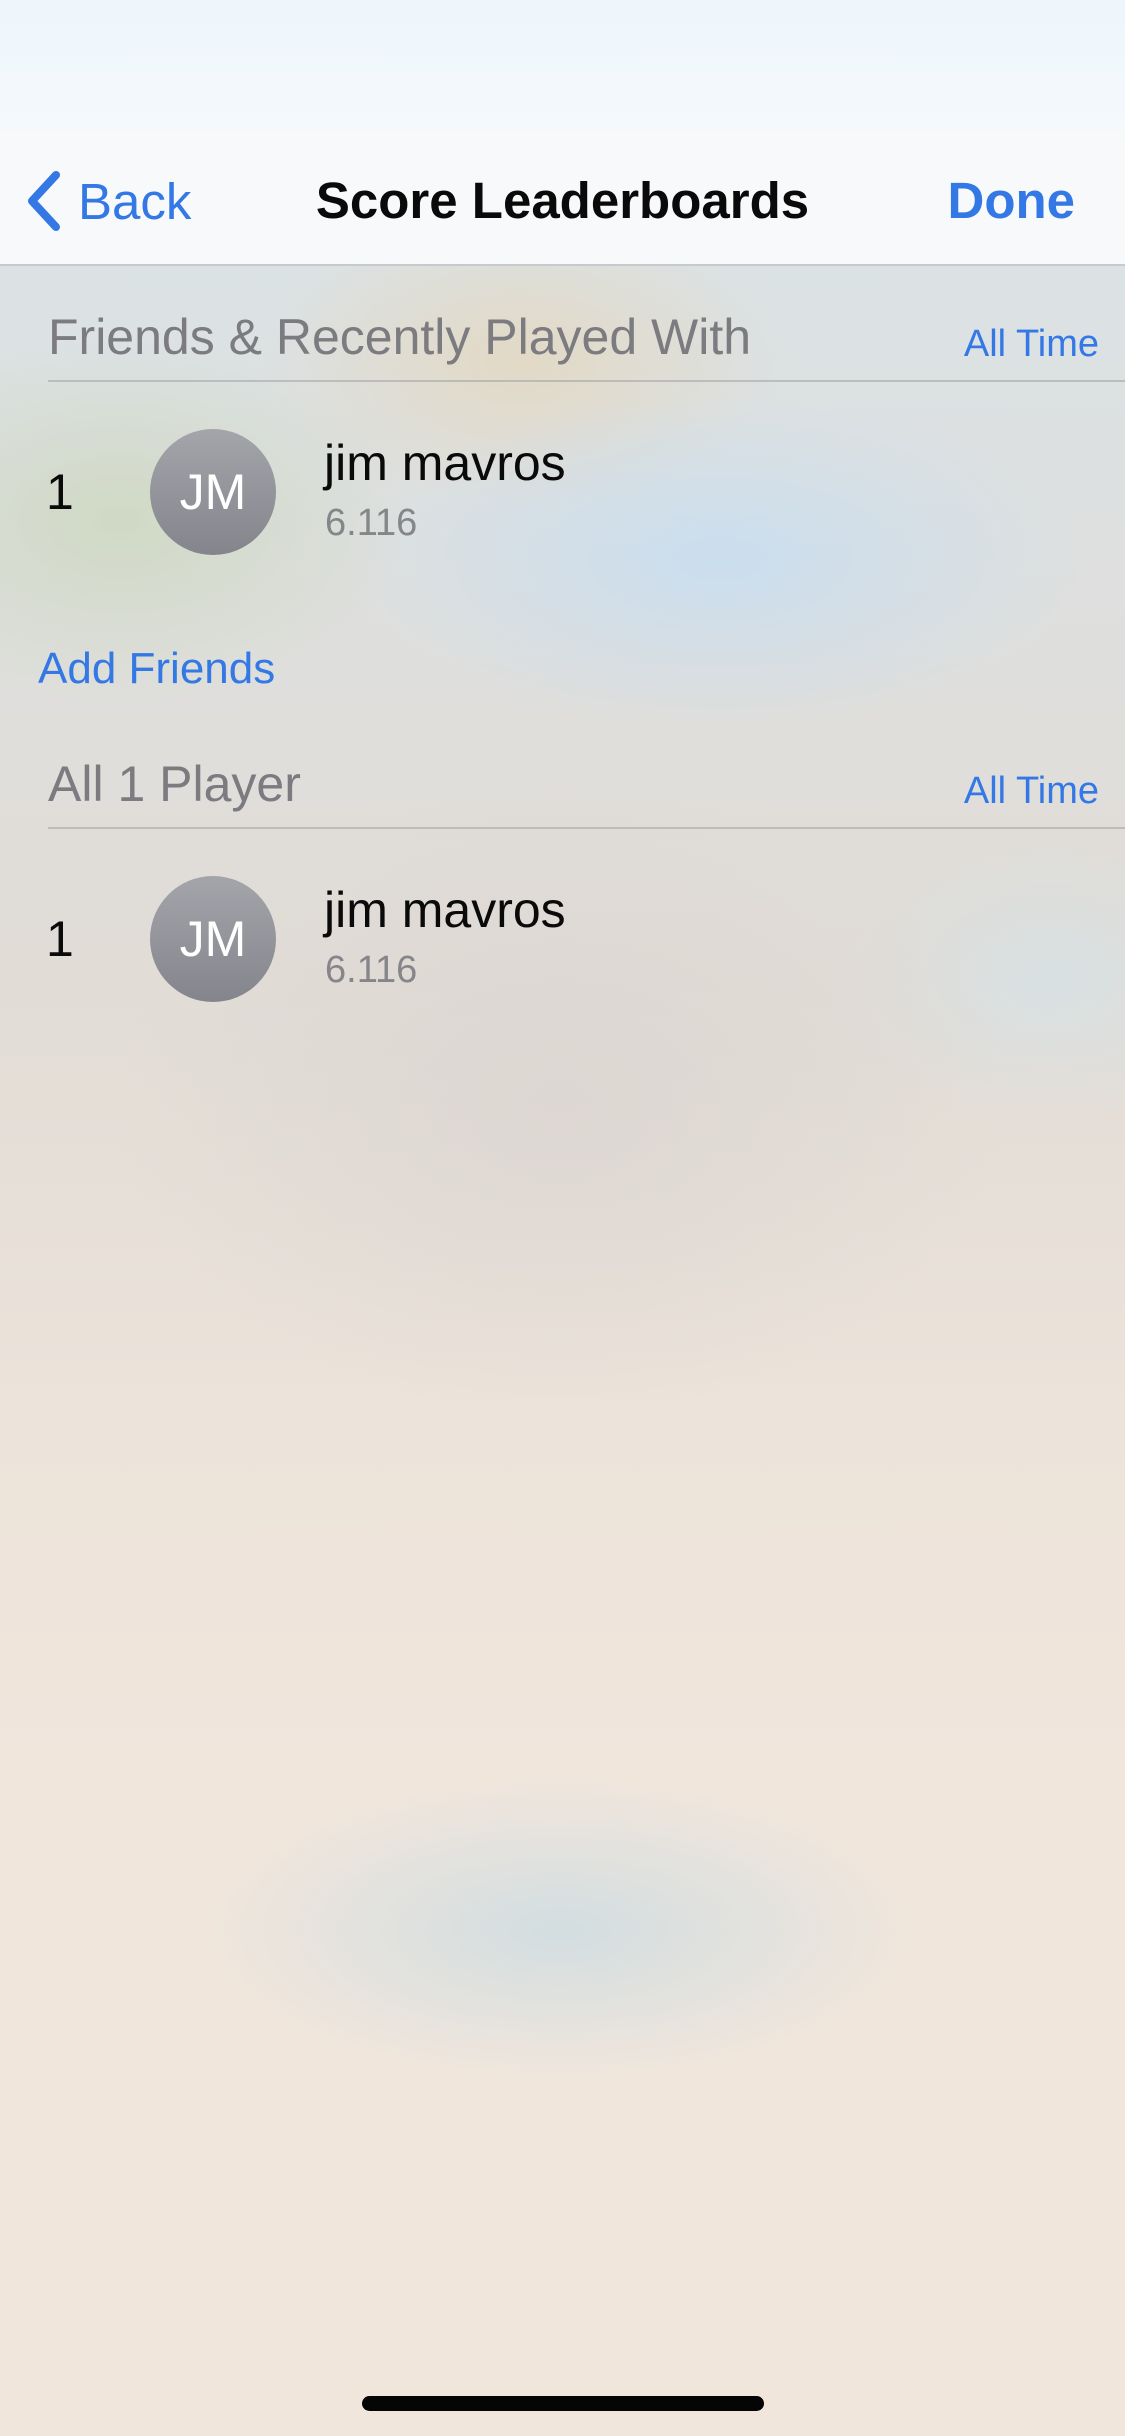 The image size is (1125, 2436). I want to click on add-friends-button: Add Friends, so click(156, 669).